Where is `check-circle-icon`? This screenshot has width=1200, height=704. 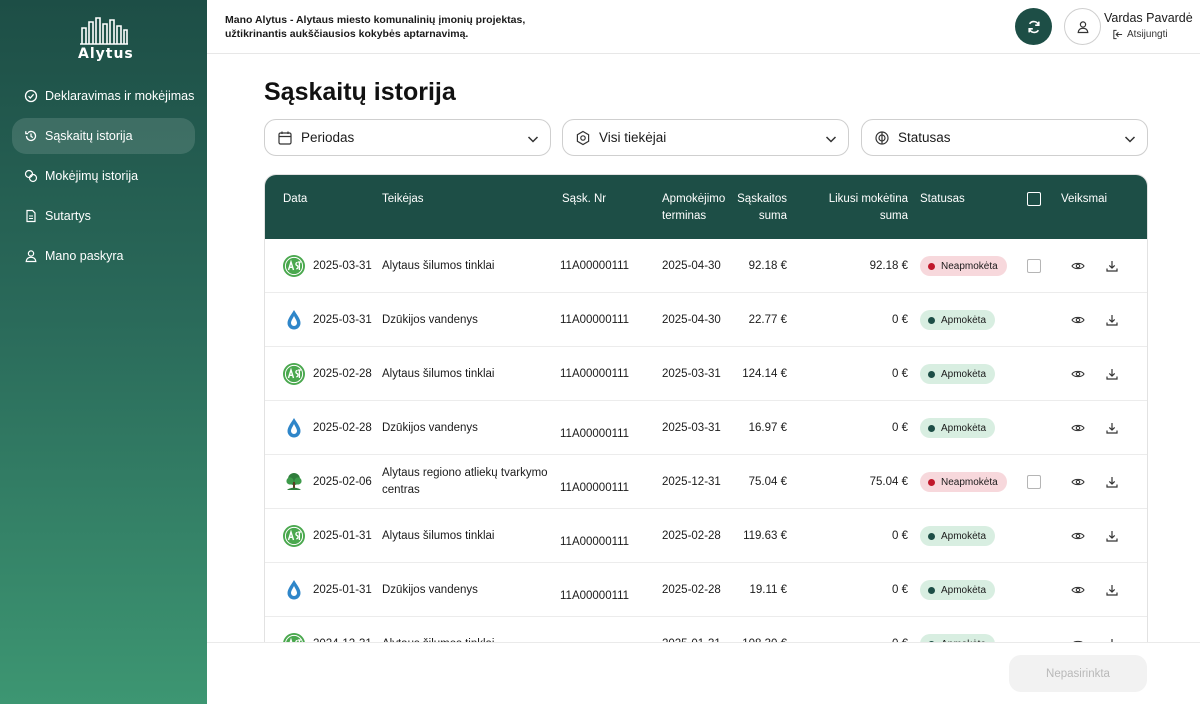 check-circle-icon is located at coordinates (31, 96).